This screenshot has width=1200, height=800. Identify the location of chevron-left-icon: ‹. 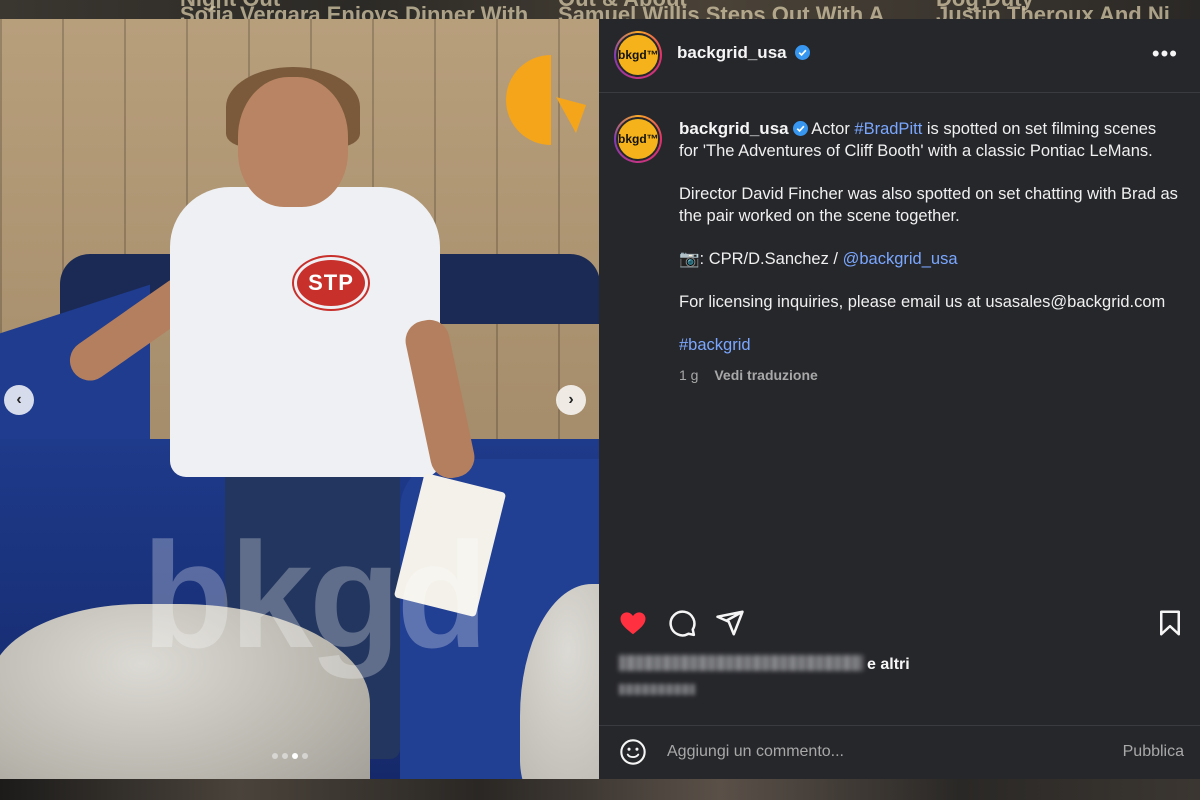
(19, 400).